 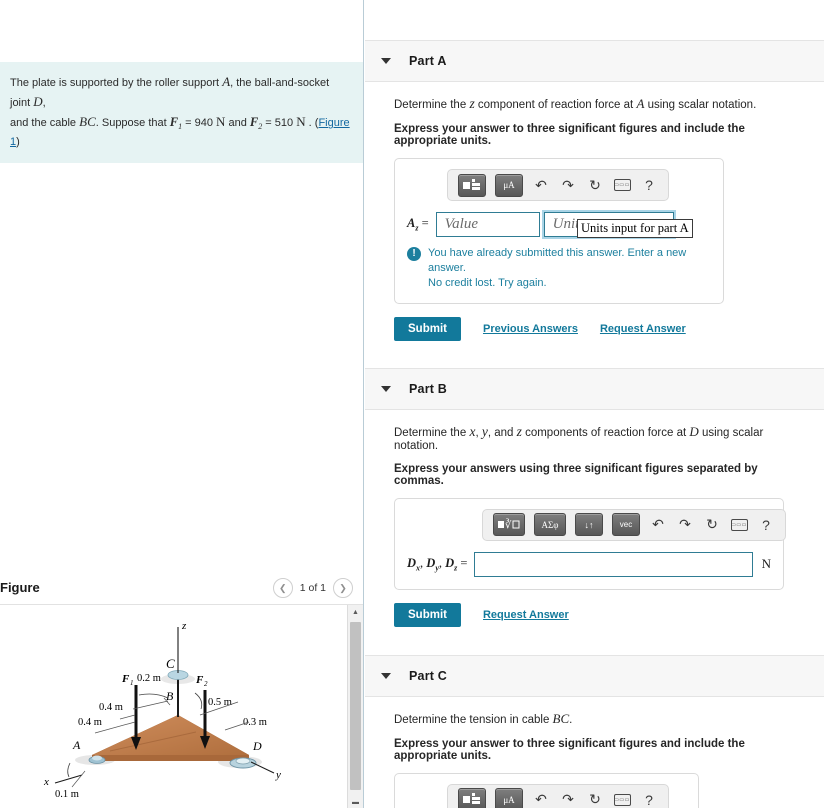 I want to click on greek-letters-key-icon: ΑΣφ, so click(x=550, y=525).